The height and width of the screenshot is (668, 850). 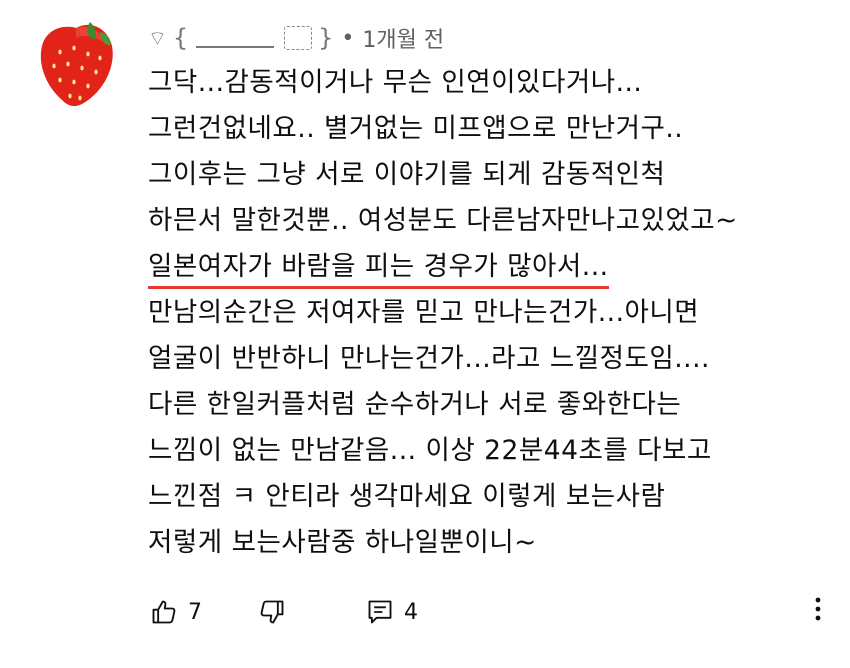 What do you see at coordinates (342, 542) in the screenshot?
I see `comment-line: 저렇게 보는사람중 하나일뿐이니~` at bounding box center [342, 542].